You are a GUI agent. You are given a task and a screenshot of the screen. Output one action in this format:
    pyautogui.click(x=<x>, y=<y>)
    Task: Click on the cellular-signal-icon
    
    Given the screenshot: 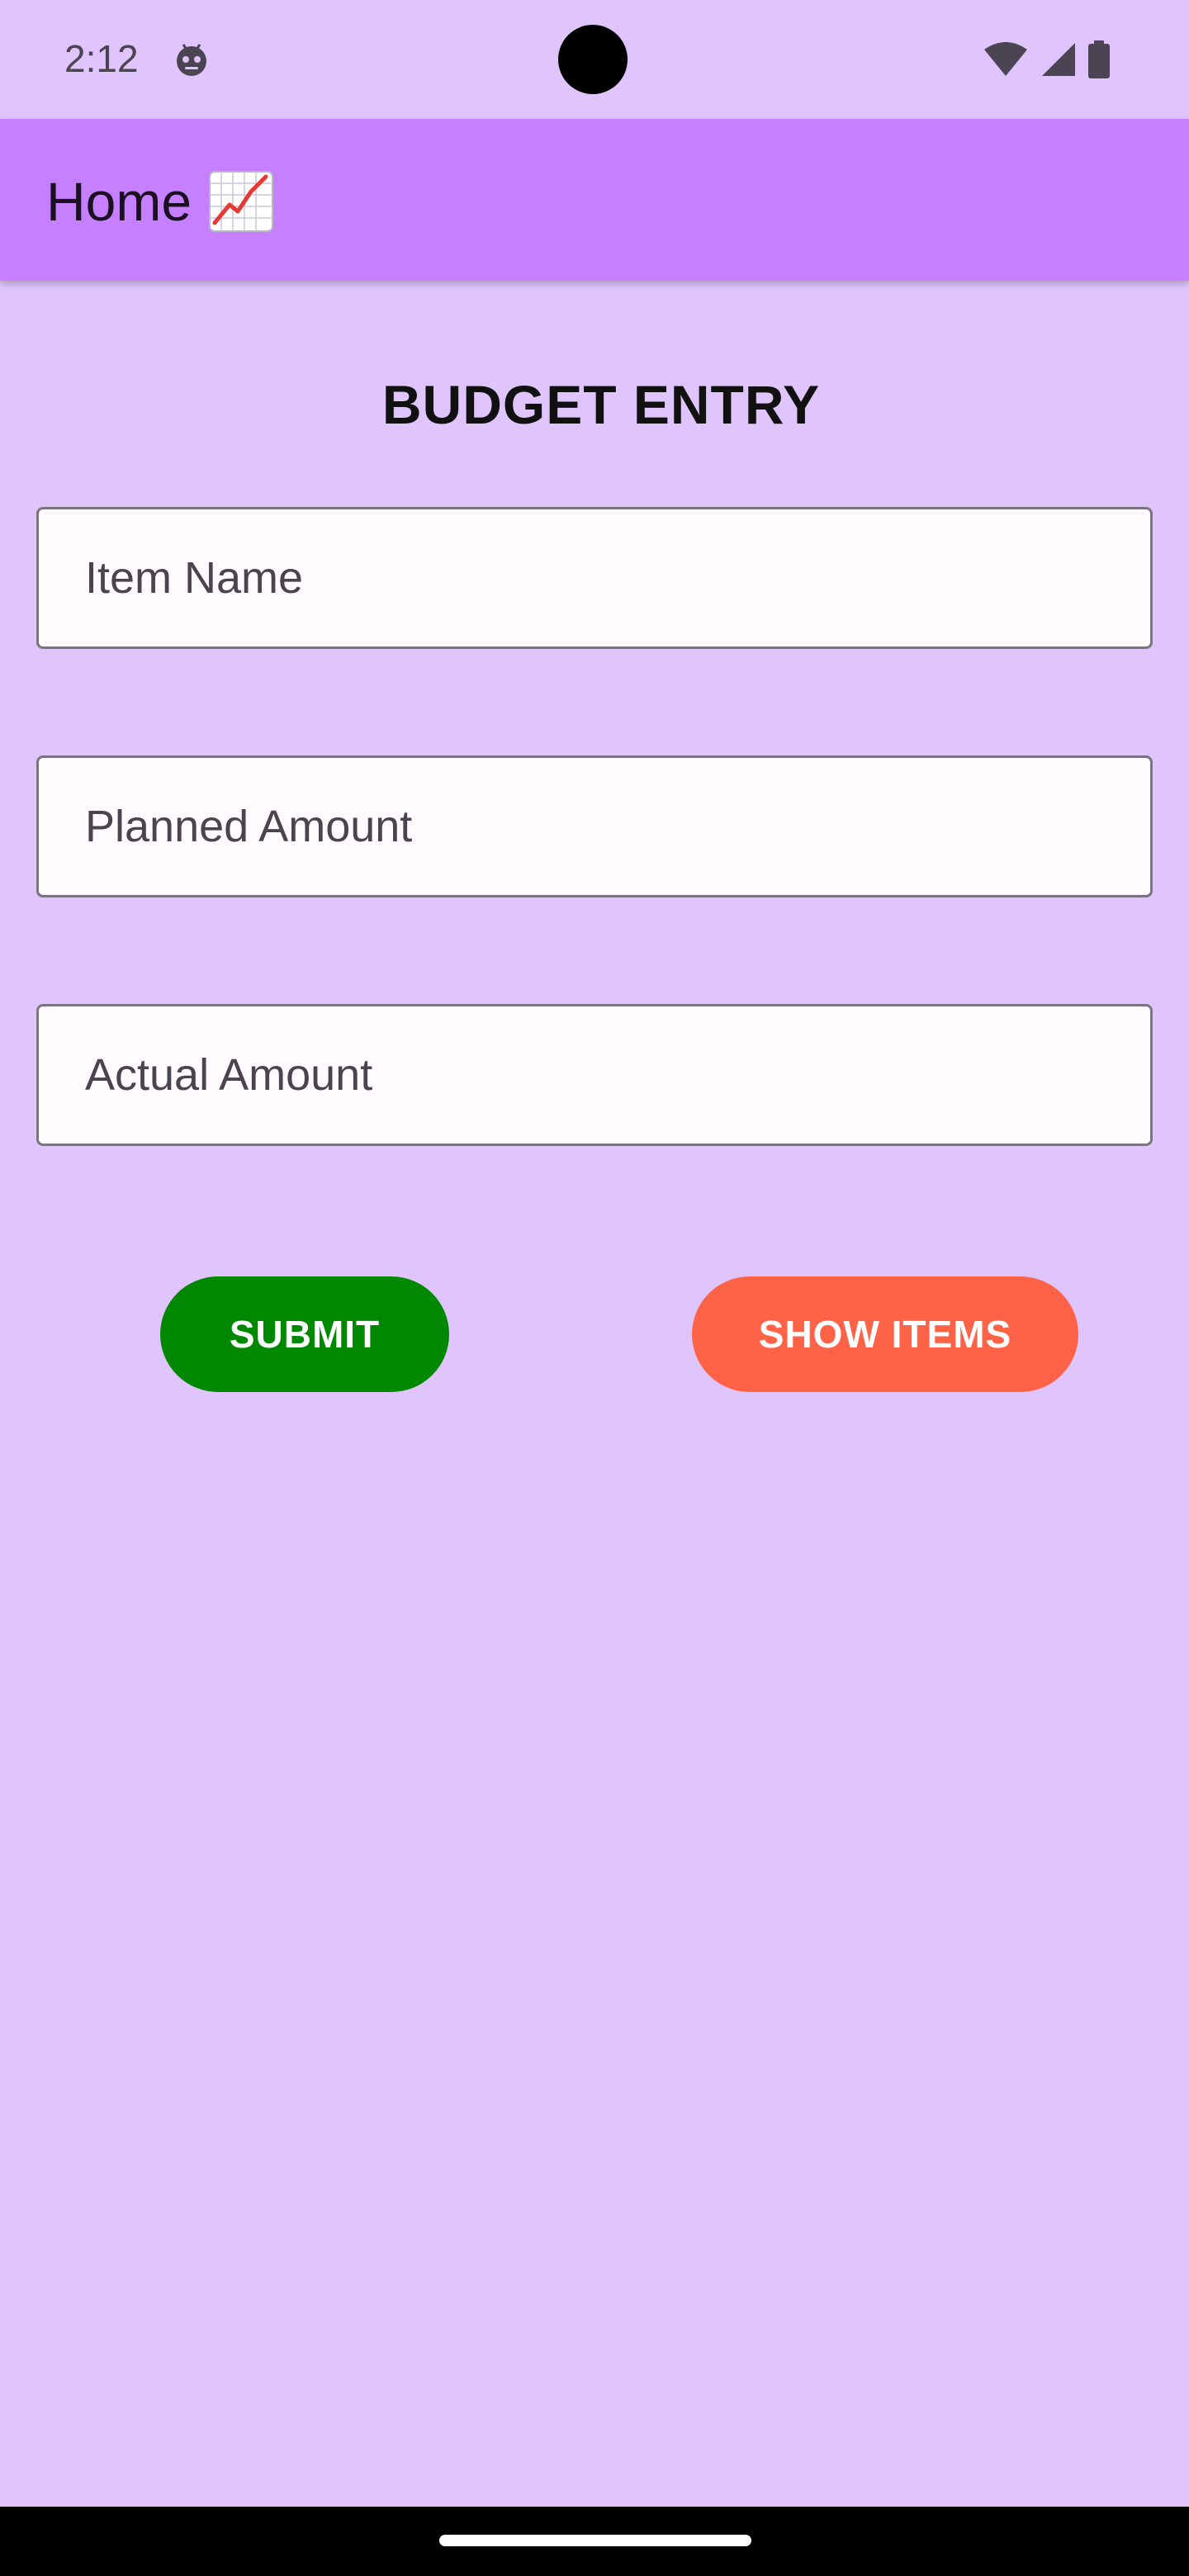 What is the action you would take?
    pyautogui.click(x=1058, y=59)
    